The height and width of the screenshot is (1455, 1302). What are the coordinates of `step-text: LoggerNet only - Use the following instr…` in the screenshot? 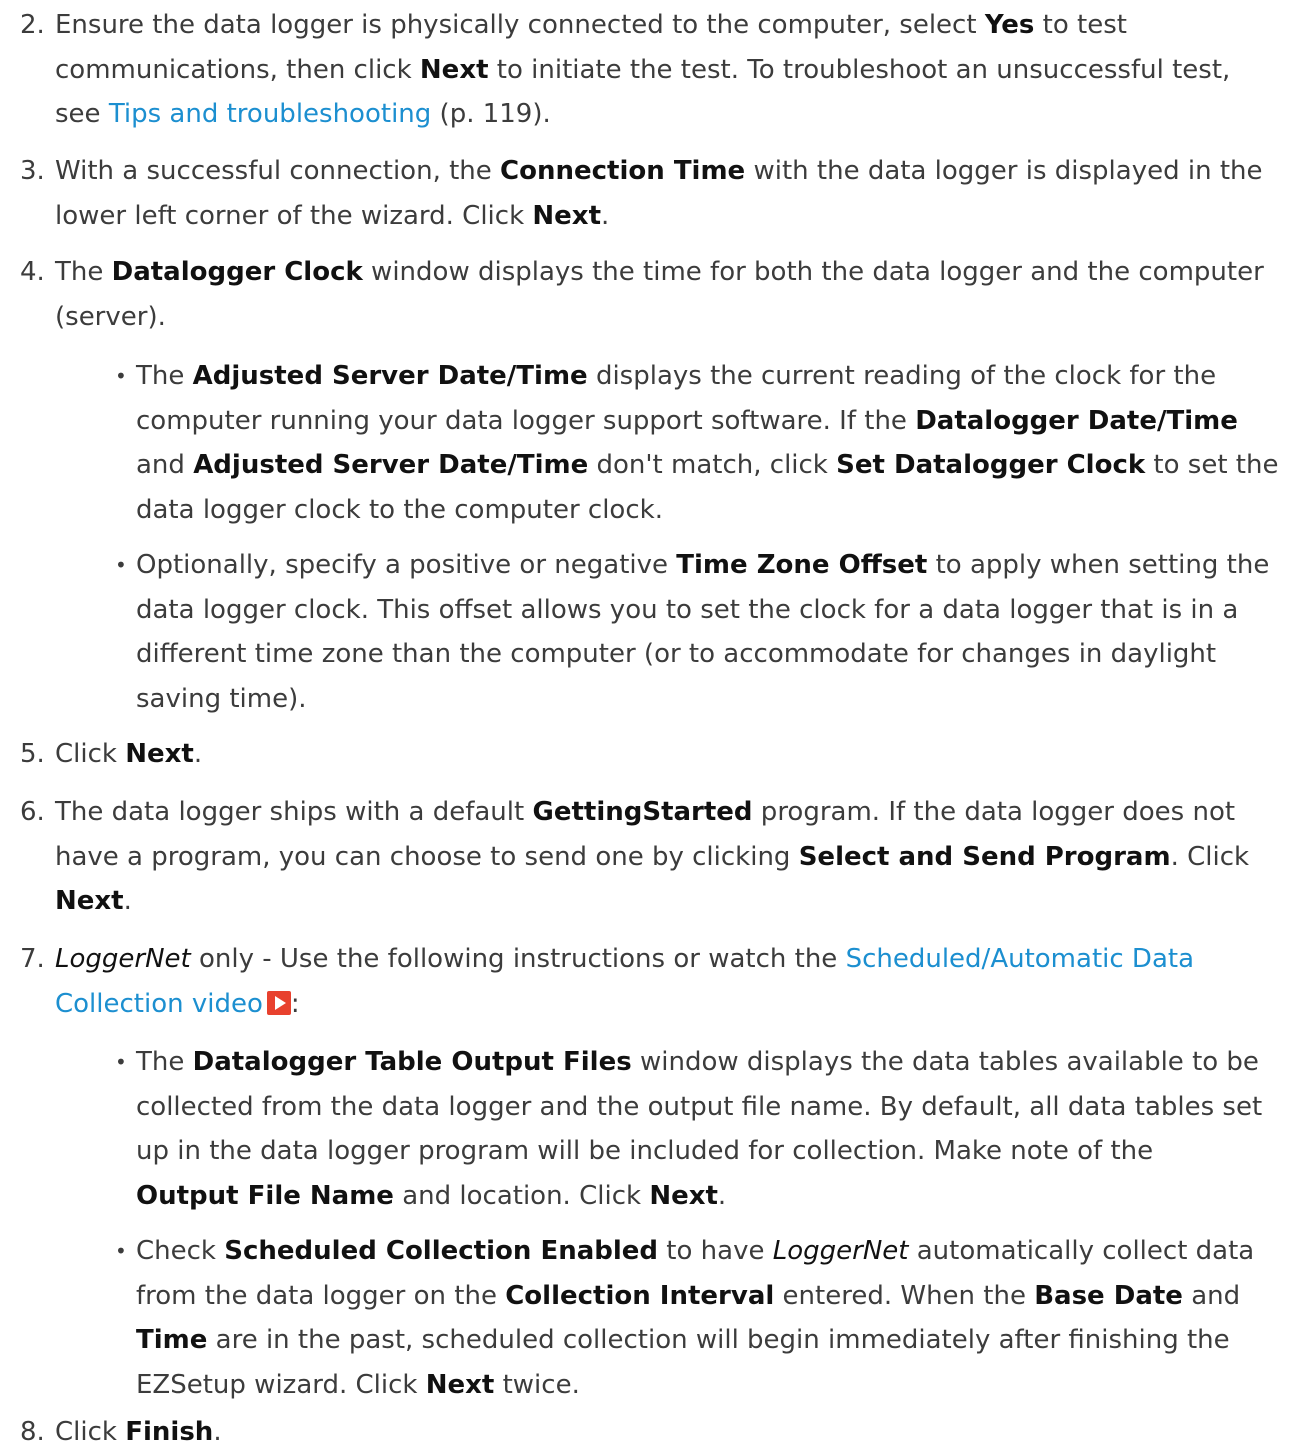 It's located at (625, 981).